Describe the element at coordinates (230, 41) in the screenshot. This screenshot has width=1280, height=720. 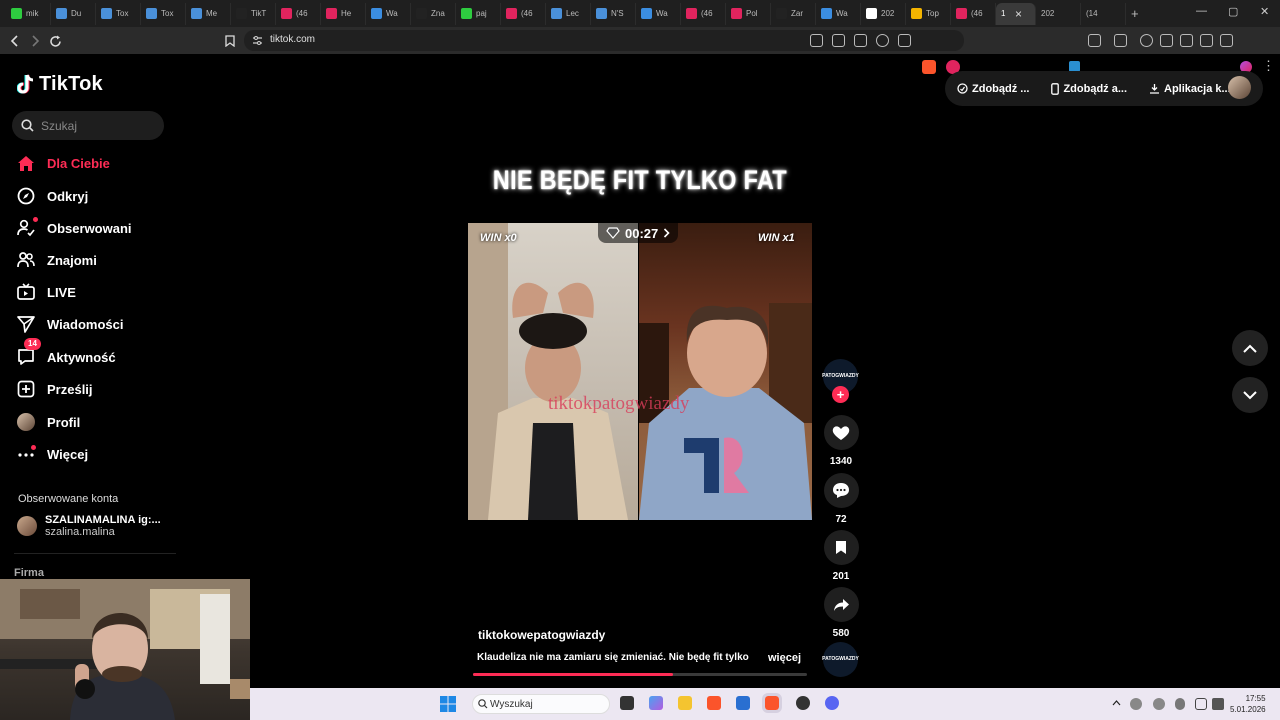
I see `bookmark-icon` at that location.